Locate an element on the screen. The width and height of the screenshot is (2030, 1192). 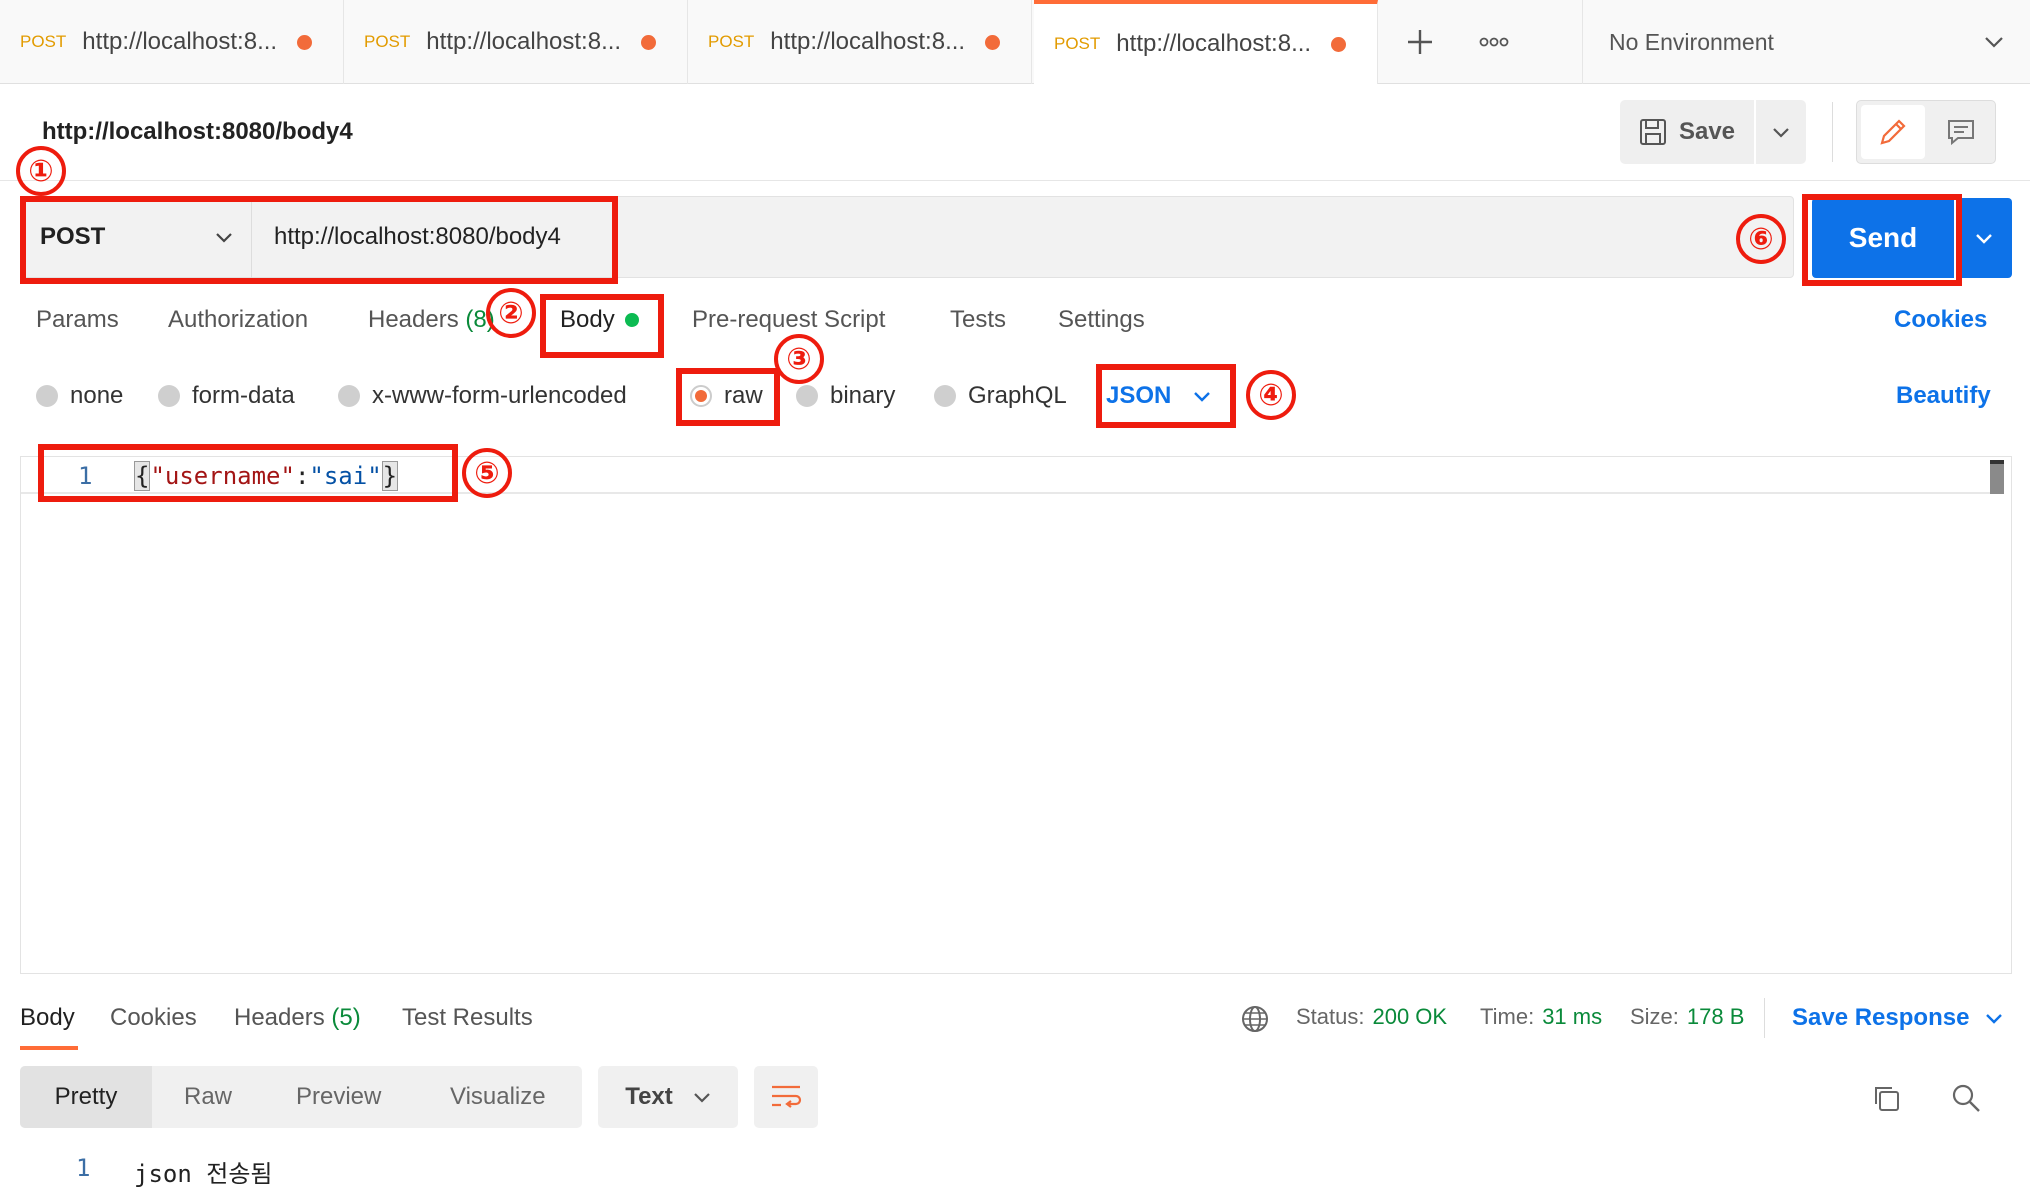
save-icon is located at coordinates (1652, 132).